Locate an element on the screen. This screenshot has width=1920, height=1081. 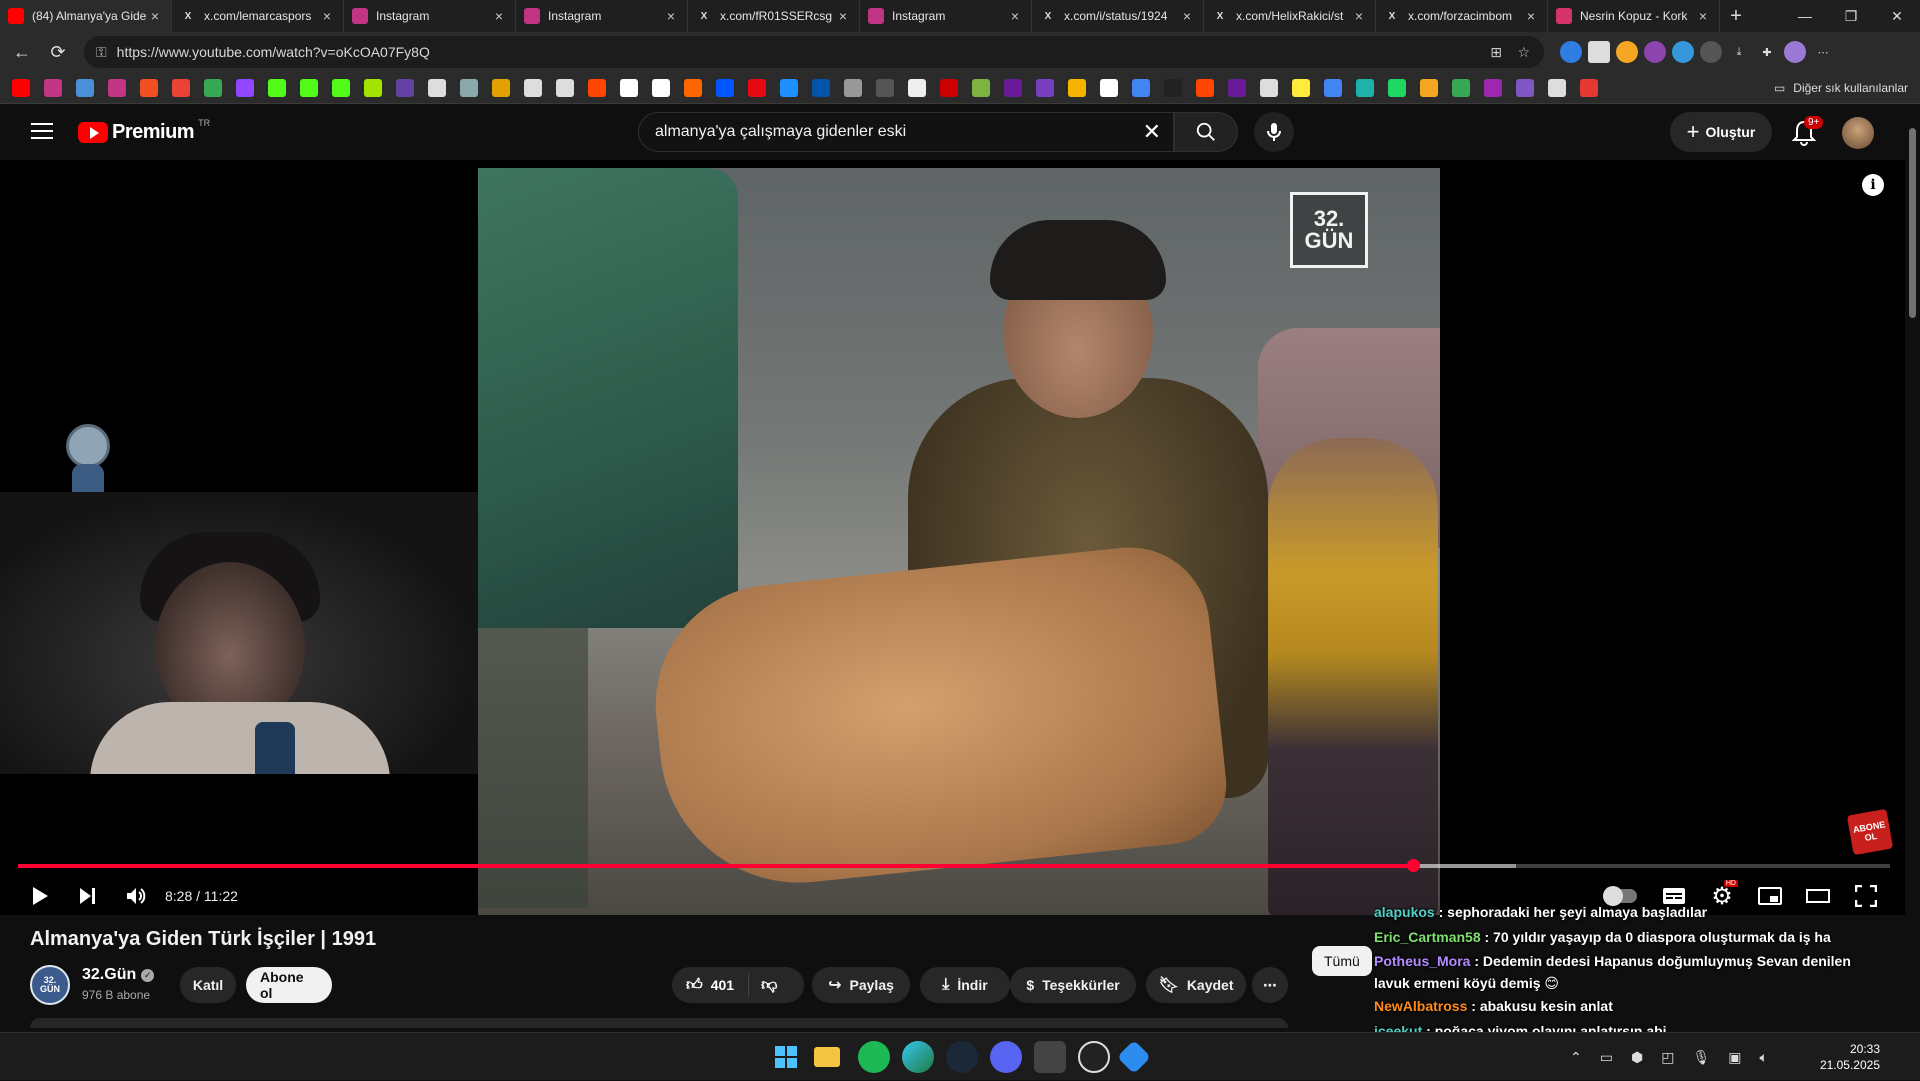
progress-bar is located at coordinates (954, 865).